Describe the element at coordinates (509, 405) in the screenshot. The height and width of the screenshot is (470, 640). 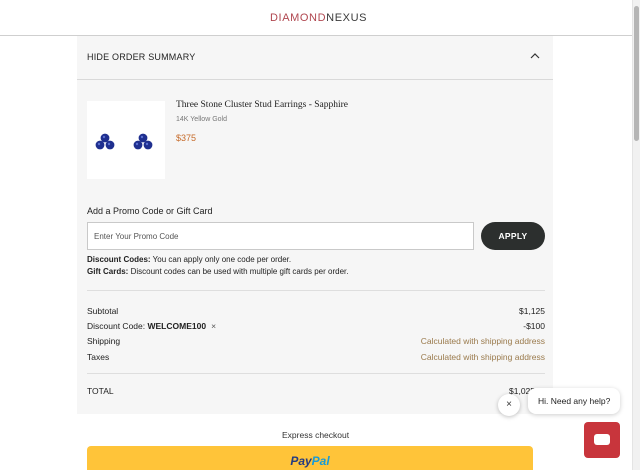
I see `close-icon: ×` at that location.